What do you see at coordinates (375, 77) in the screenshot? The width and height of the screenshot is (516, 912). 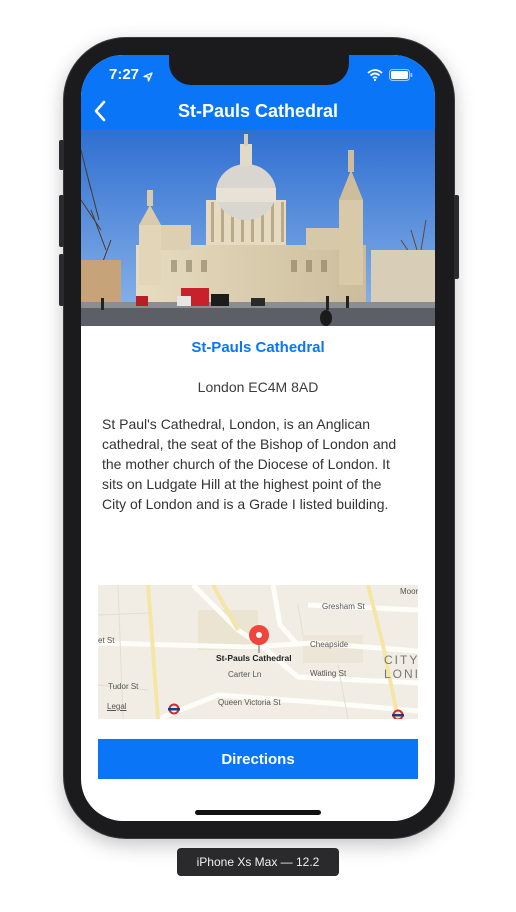 I see `wifi-icon` at bounding box center [375, 77].